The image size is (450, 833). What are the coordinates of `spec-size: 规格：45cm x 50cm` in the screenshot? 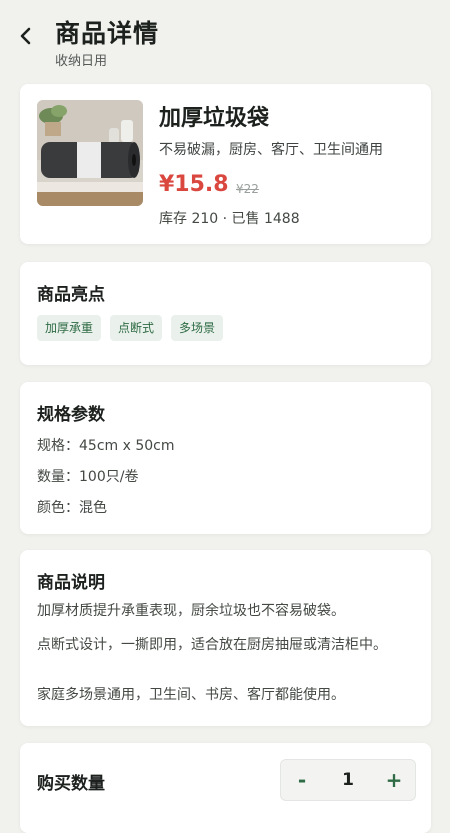 It's located at (106, 446).